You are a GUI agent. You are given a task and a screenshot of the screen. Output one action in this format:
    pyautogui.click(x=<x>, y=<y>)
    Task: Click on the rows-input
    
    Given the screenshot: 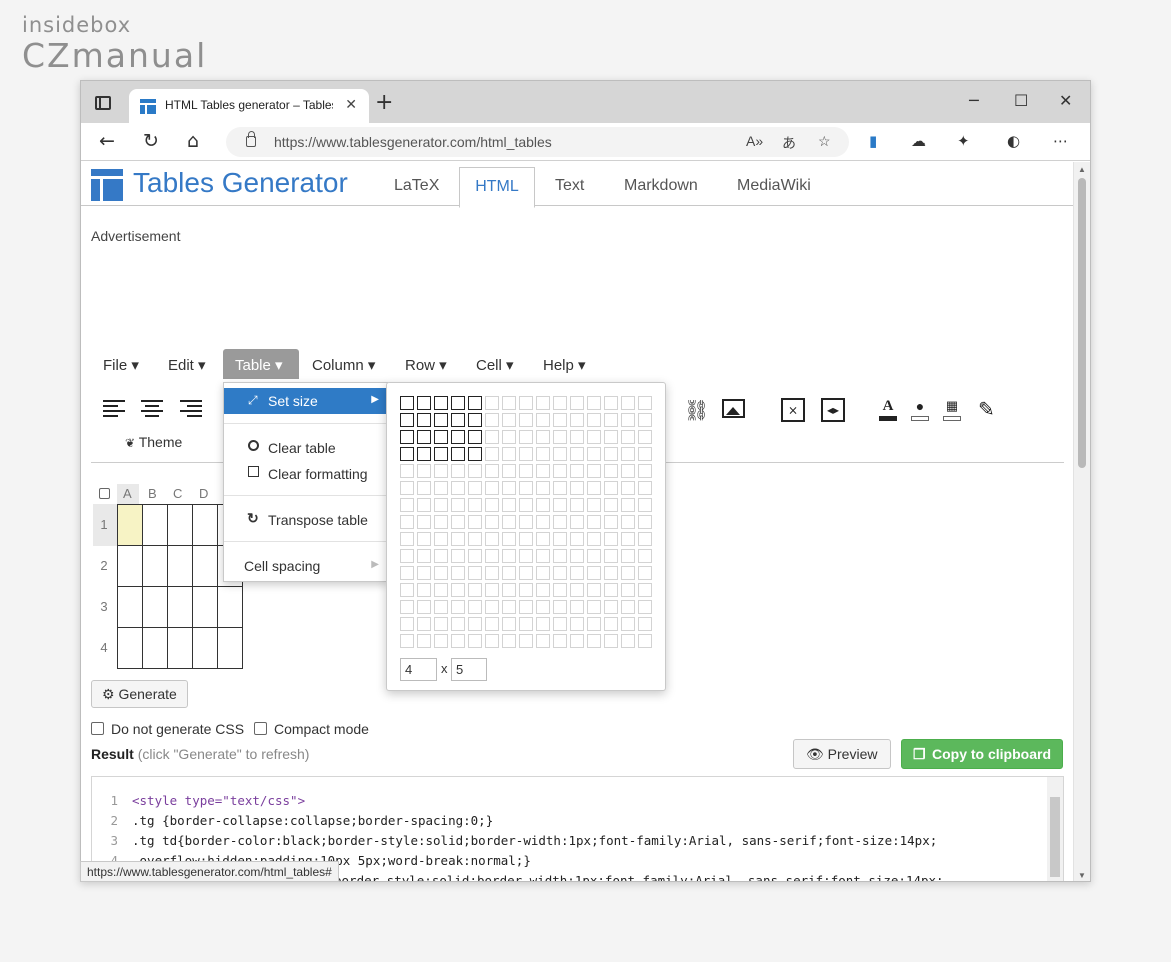 What is the action you would take?
    pyautogui.click(x=418, y=669)
    